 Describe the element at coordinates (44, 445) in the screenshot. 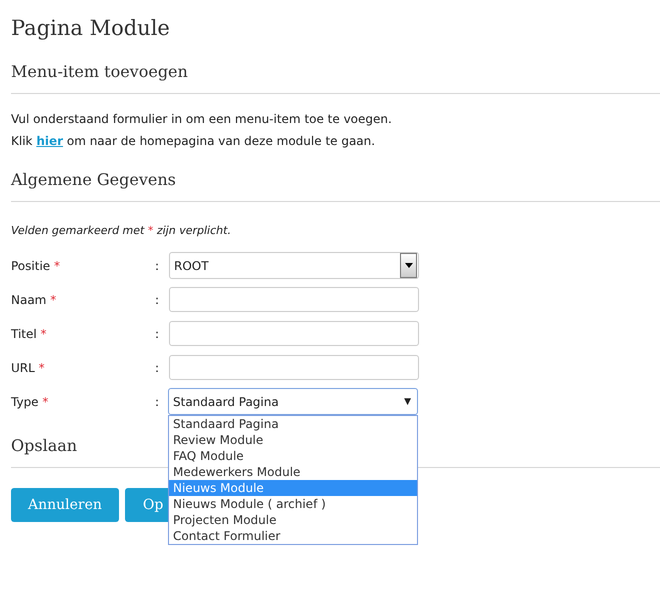

I see `section-heading: Opslaan` at that location.